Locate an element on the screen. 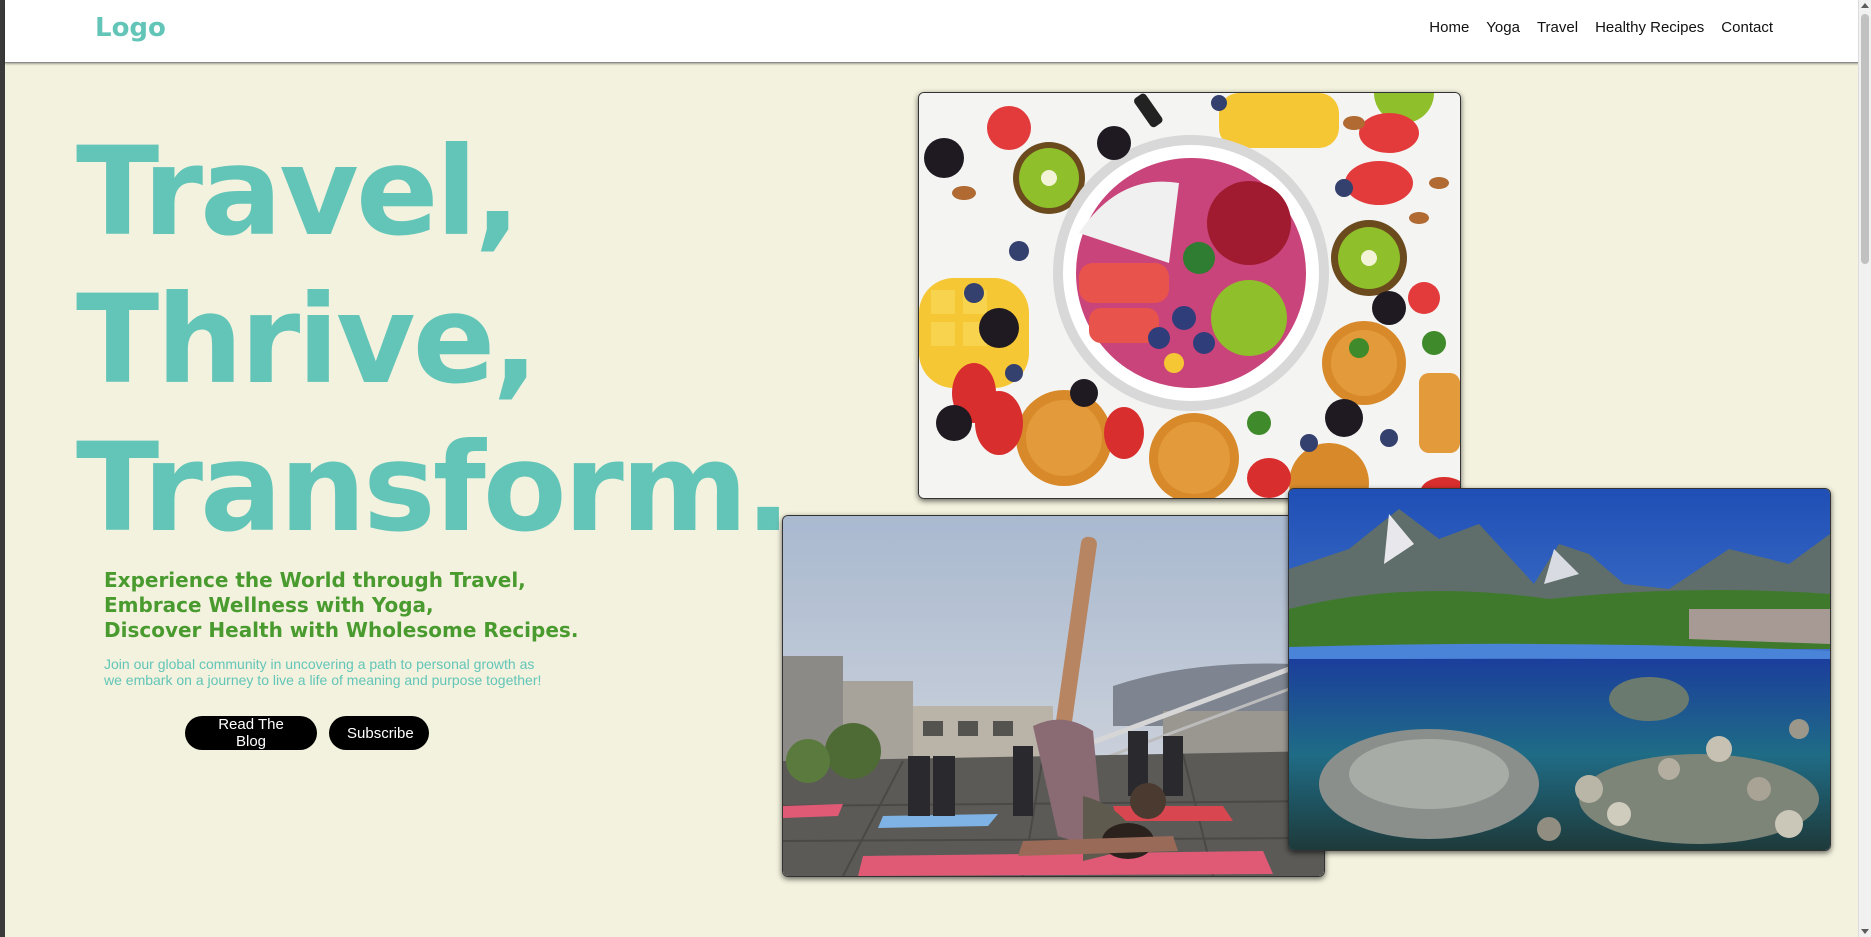  hero-title-line-thrive: Thrive, is located at coordinates (307, 340).